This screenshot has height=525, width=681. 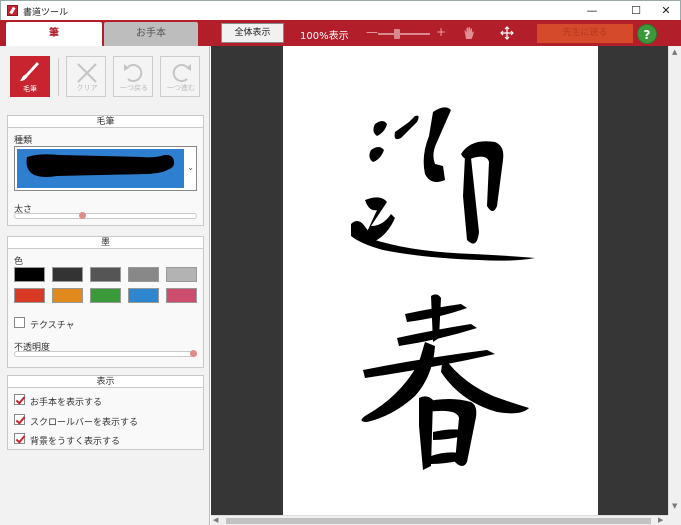 I want to click on brush-section-title: 毛筆, so click(x=105, y=122).